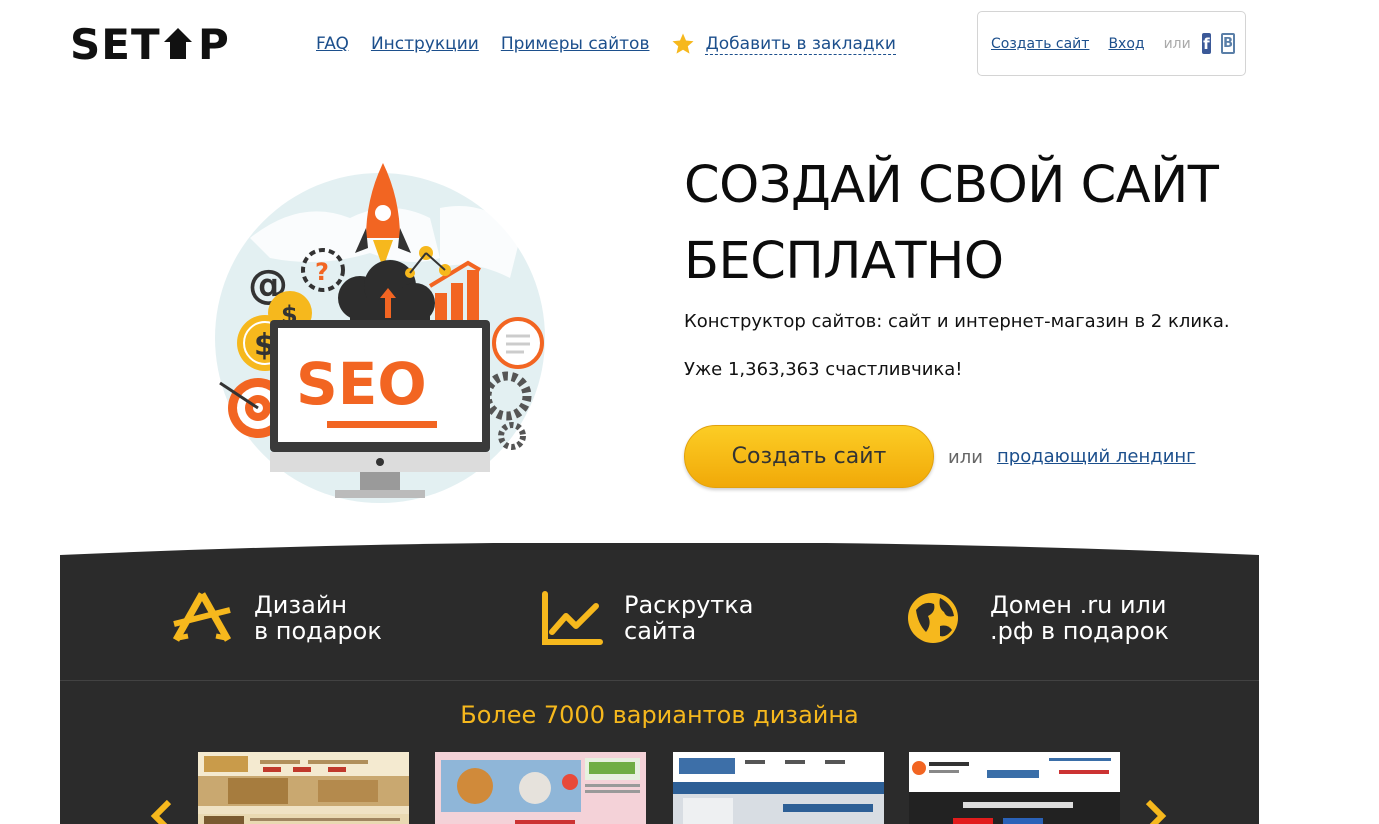 This screenshot has height=824, width=1379. What do you see at coordinates (115, 43) in the screenshot?
I see `svg-text: SET` at bounding box center [115, 43].